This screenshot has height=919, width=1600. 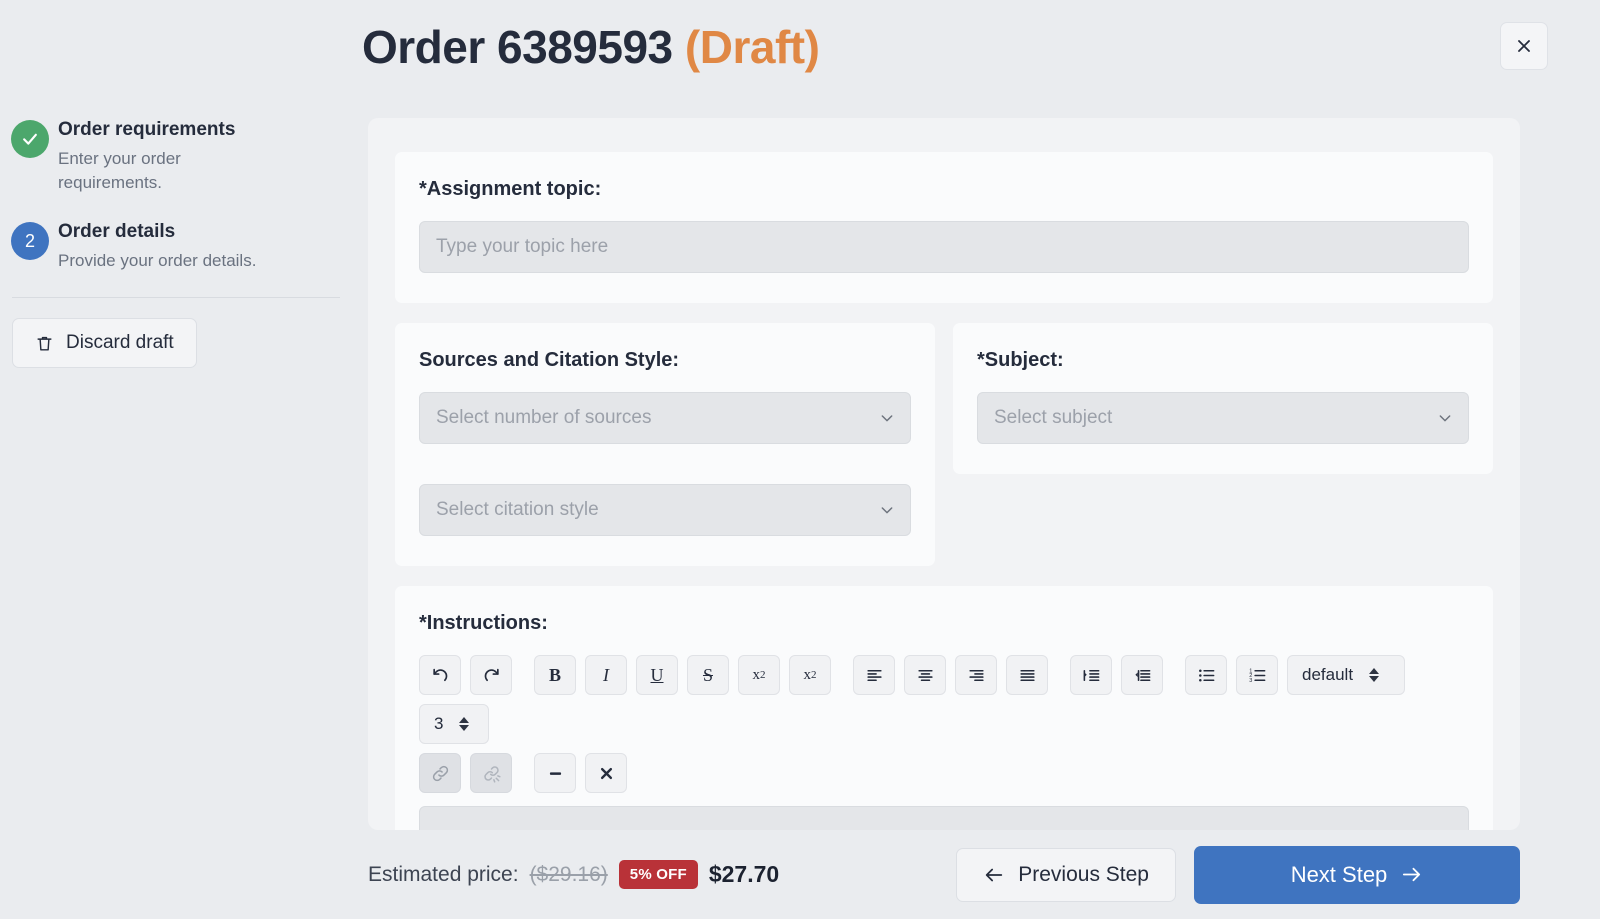 I want to click on indent-button, so click(x=1091, y=675).